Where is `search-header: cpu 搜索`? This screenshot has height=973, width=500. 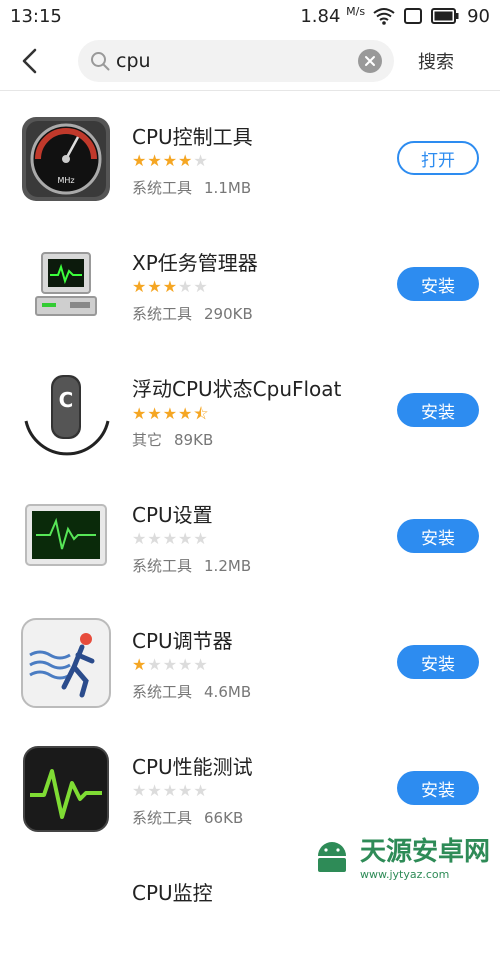 search-header: cpu 搜索 is located at coordinates (250, 61).